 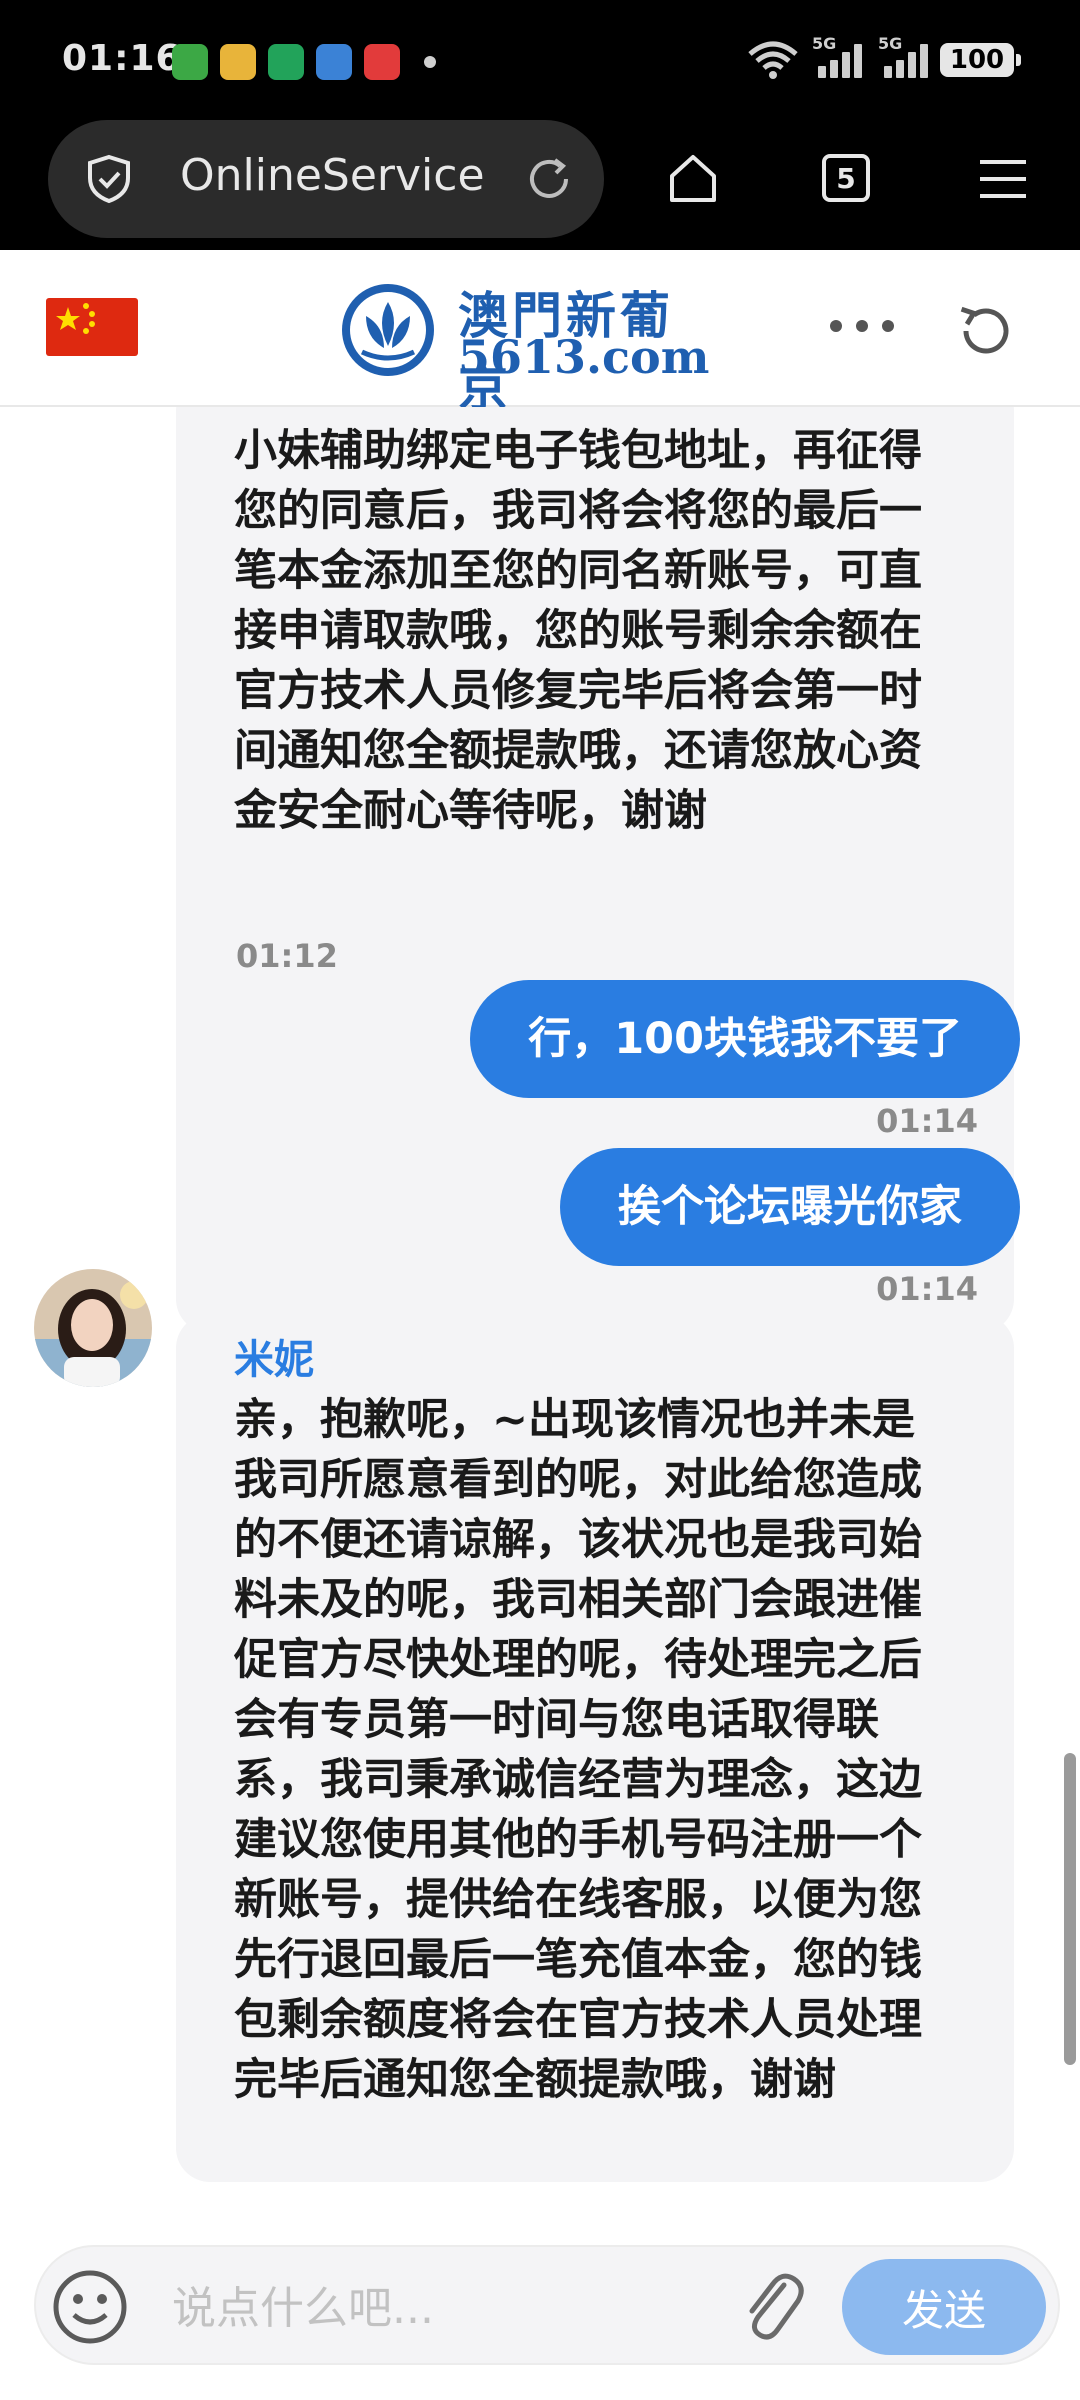 I want to click on shield-check-icon, so click(x=109, y=179).